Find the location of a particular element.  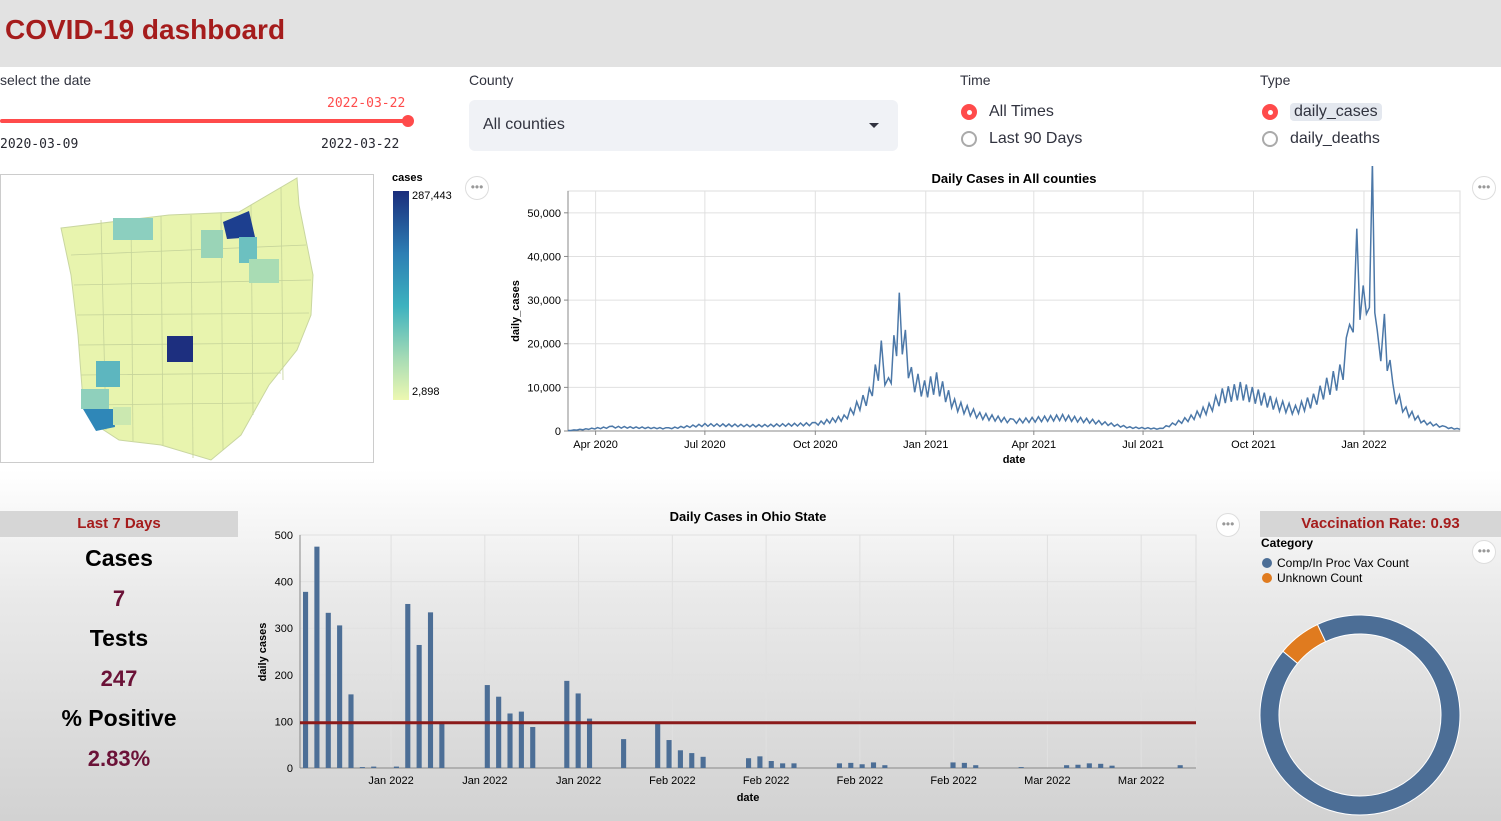

bar-chart-title: Daily Cases in Ohio State is located at coordinates (748, 516).